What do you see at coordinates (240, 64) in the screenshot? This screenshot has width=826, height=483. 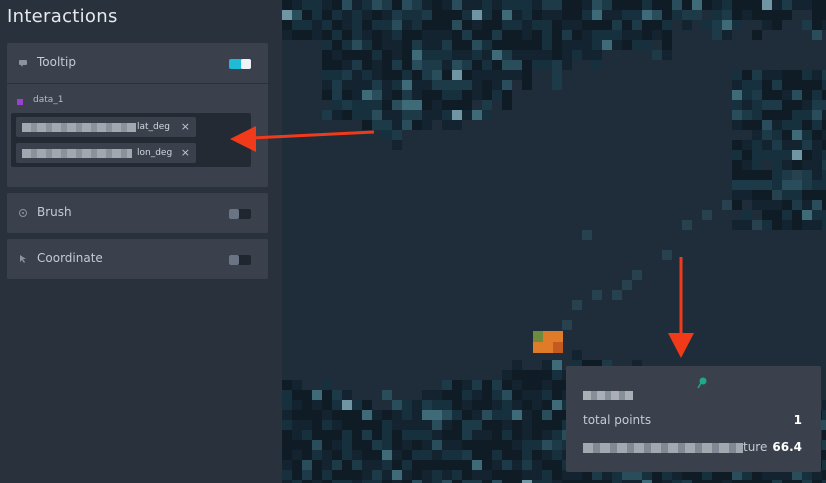 I see `tooltip-toggle` at bounding box center [240, 64].